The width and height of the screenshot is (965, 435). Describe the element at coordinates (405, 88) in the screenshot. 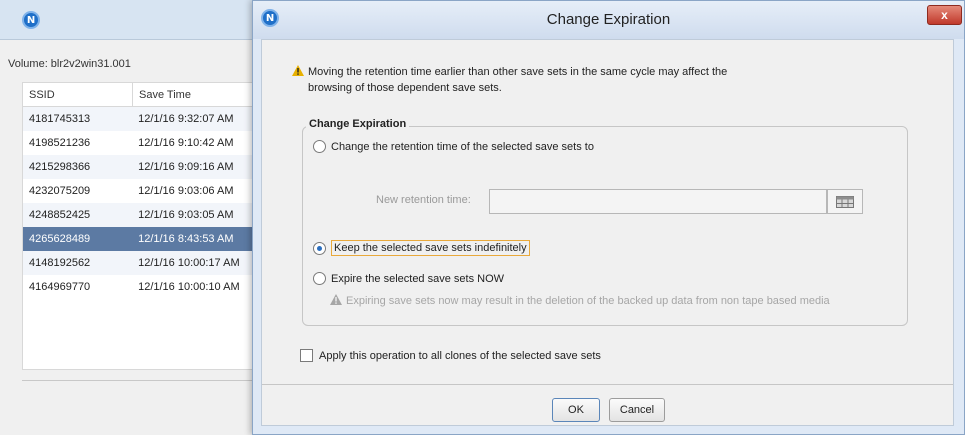

I see `warning-text-line2: browsing of those dependent save sets.` at that location.